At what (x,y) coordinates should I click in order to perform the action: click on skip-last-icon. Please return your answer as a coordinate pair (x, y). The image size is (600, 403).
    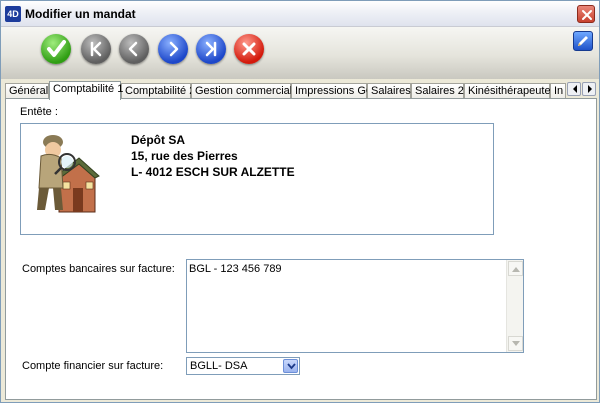
    Looking at the image, I should click on (211, 49).